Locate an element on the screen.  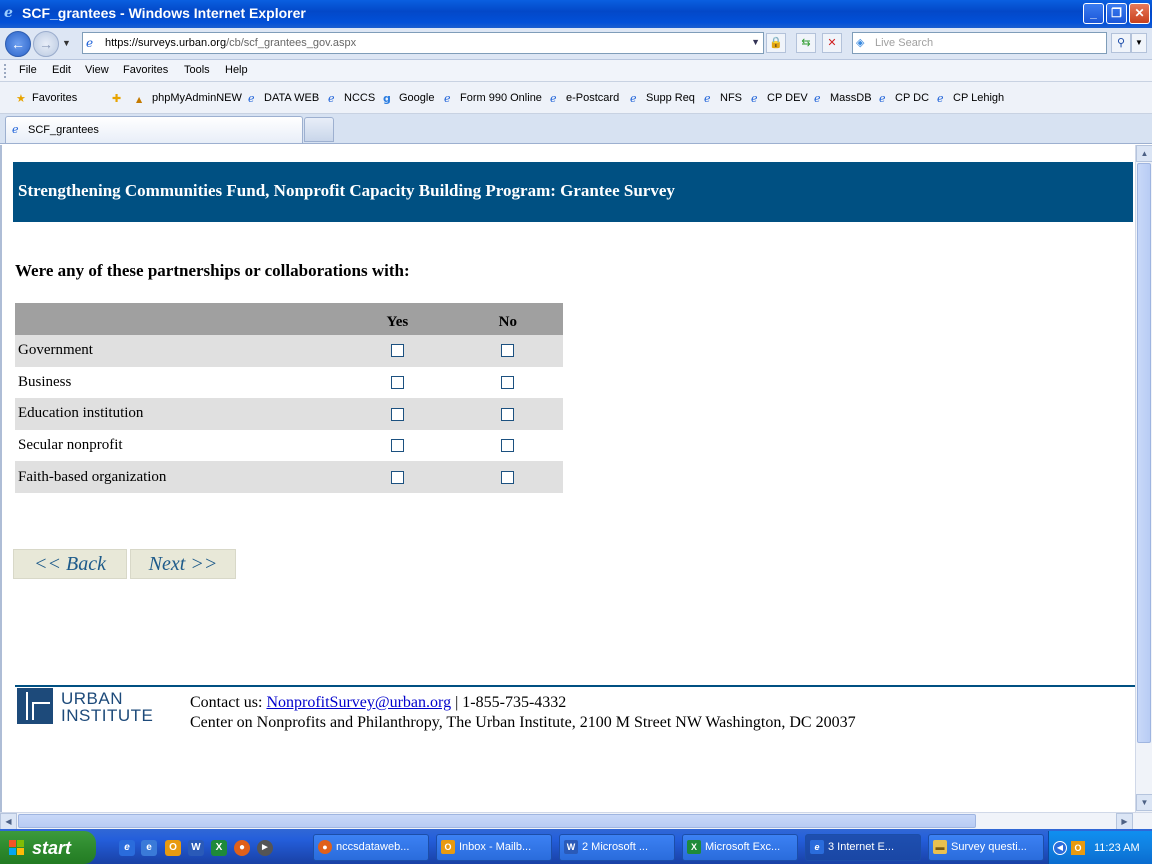
favorites-button: ★ Favorites is located at coordinates (46, 98).